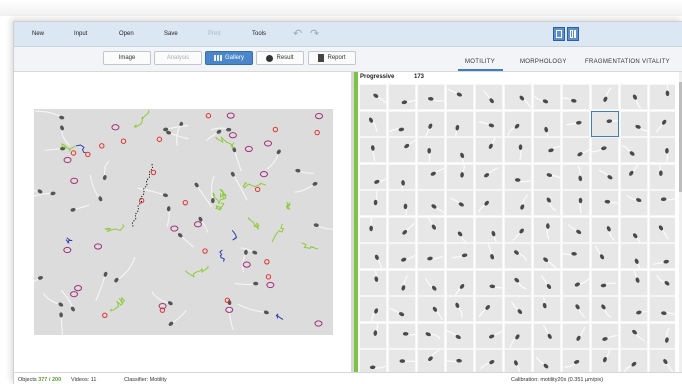  Describe the element at coordinates (126, 34) in the screenshot. I see `menu-open: Open` at that location.